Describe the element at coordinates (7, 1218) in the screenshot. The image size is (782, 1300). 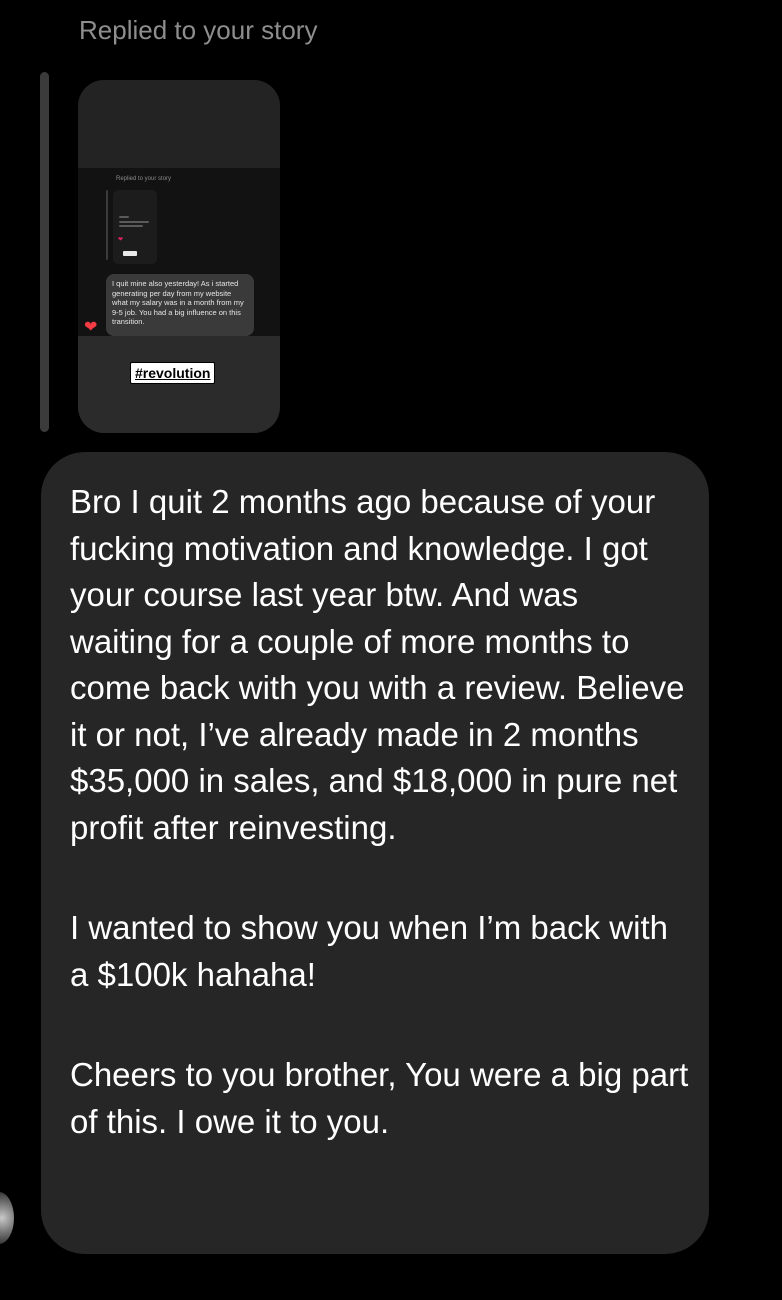
I see `avatar` at that location.